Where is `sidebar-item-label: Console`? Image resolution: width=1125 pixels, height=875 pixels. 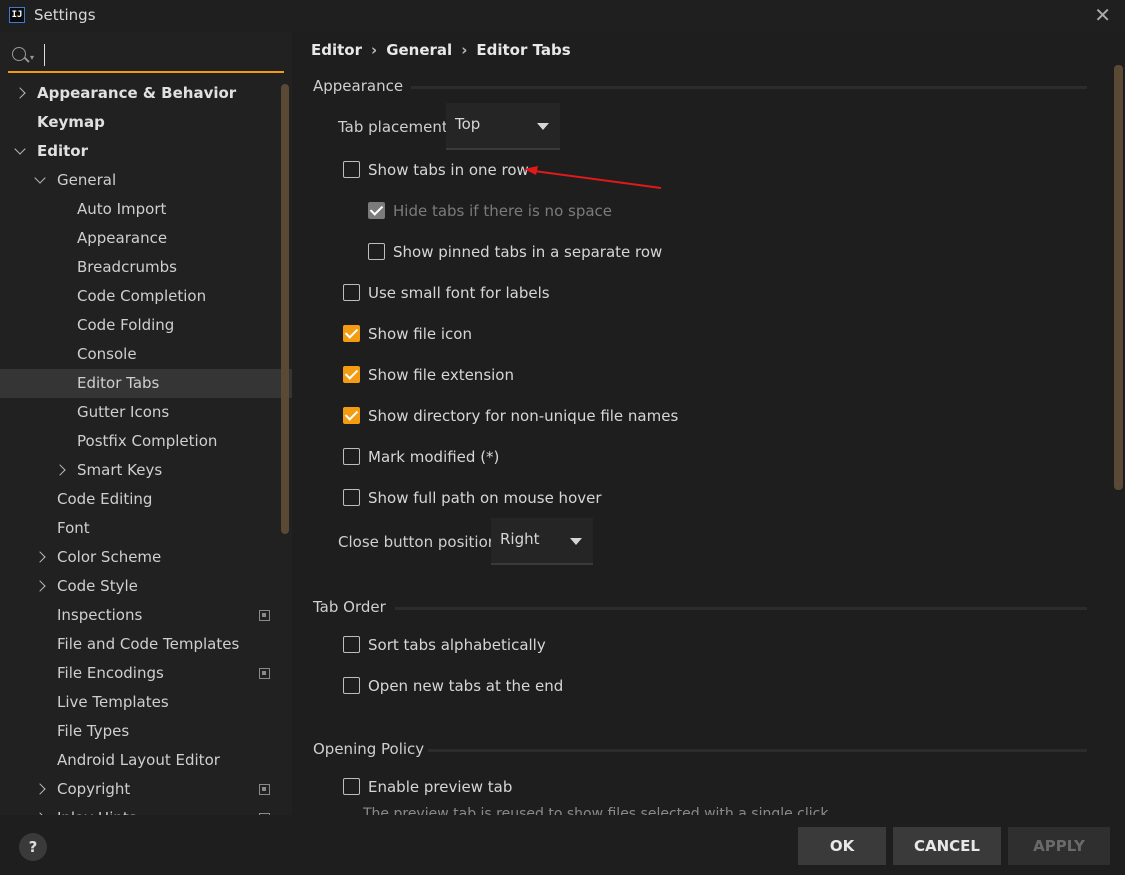
sidebar-item-label: Console is located at coordinates (107, 354).